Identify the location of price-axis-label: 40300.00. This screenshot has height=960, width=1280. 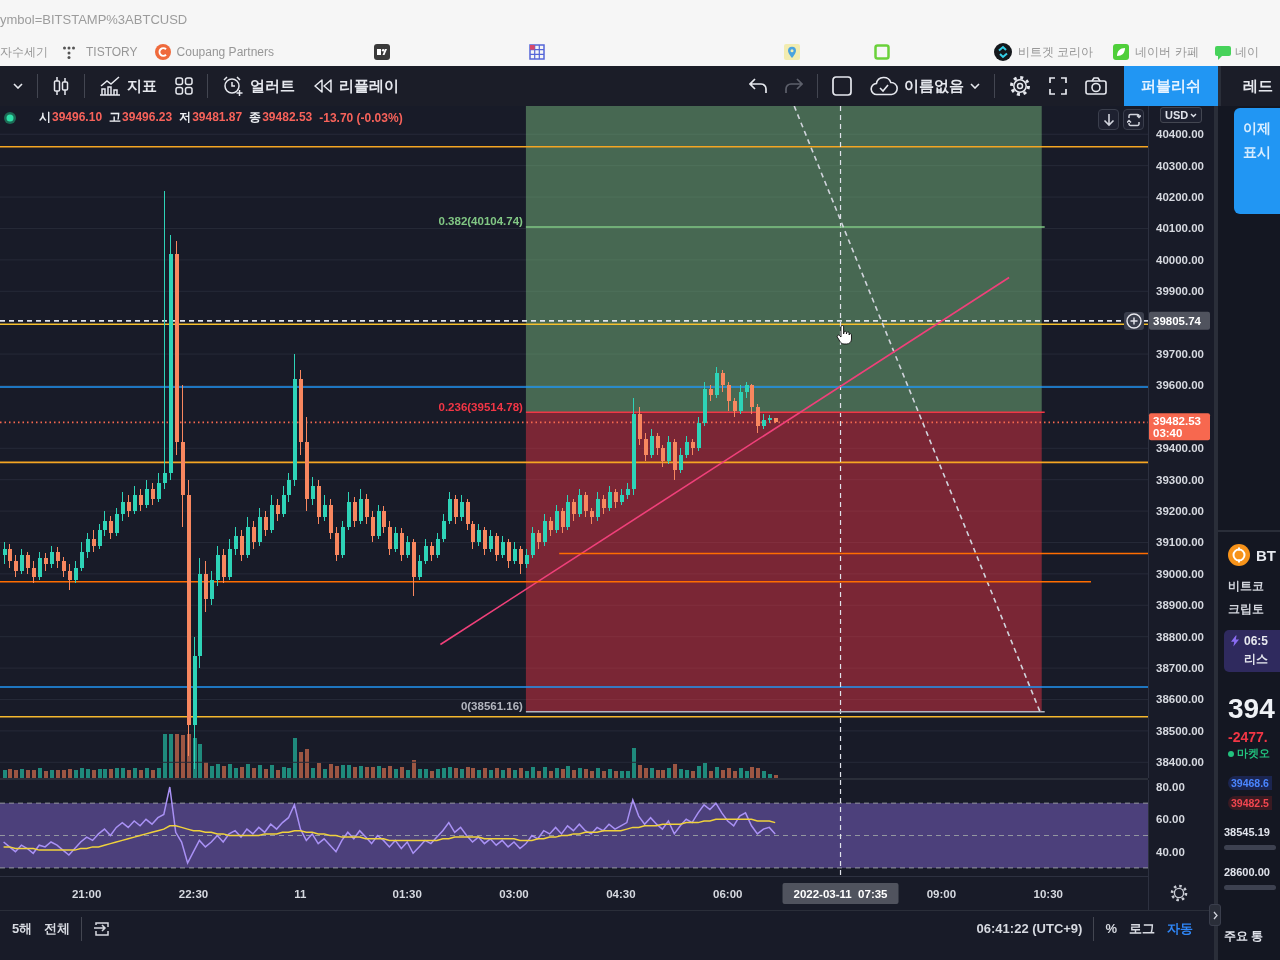
(1180, 165).